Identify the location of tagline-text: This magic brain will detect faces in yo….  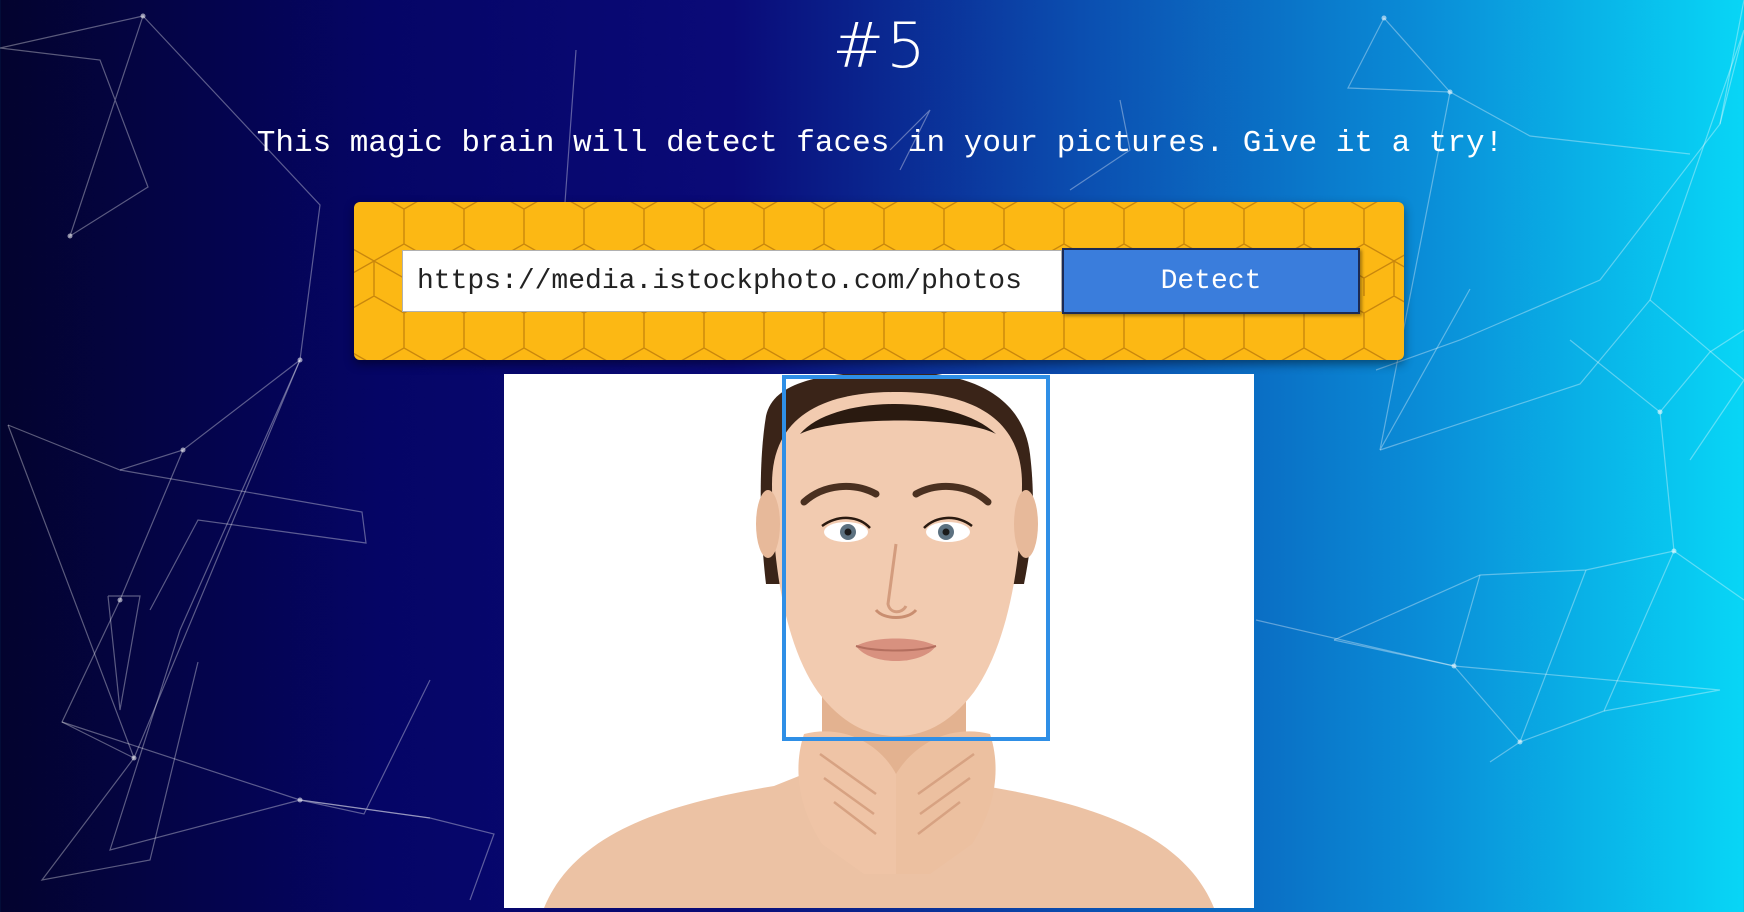
(880, 143).